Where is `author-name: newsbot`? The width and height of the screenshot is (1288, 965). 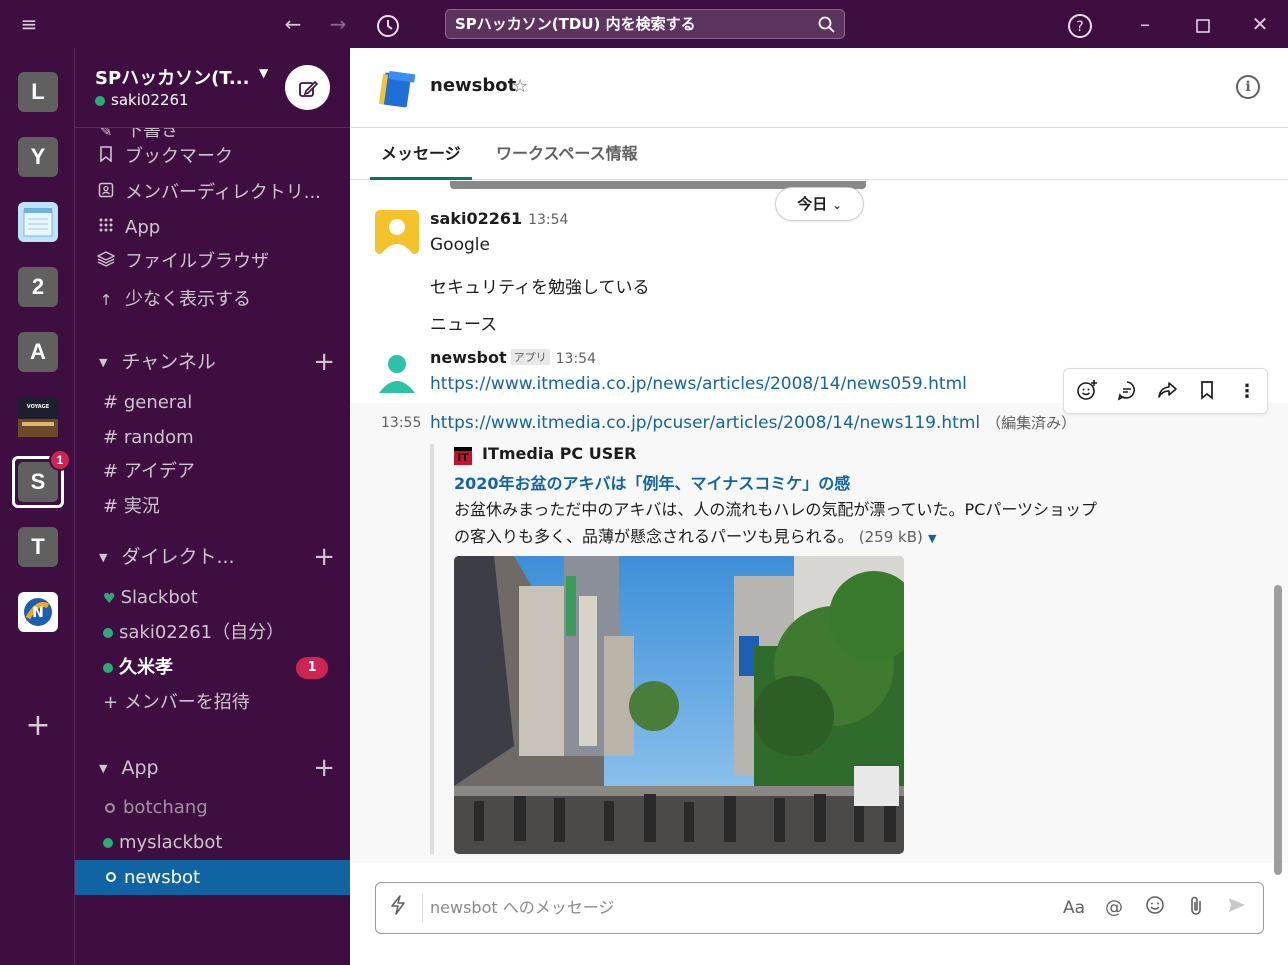 author-name: newsbot is located at coordinates (468, 357).